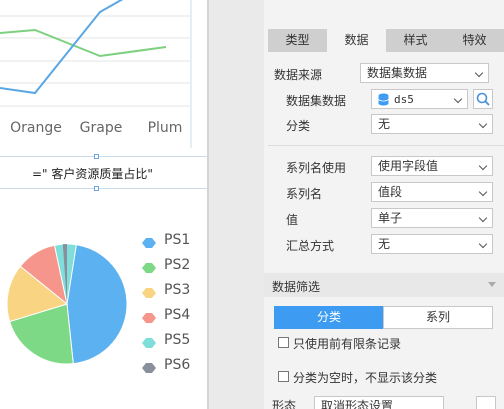 This screenshot has height=409, width=504. I want to click on data-source-label: 数据来源, so click(298, 75).